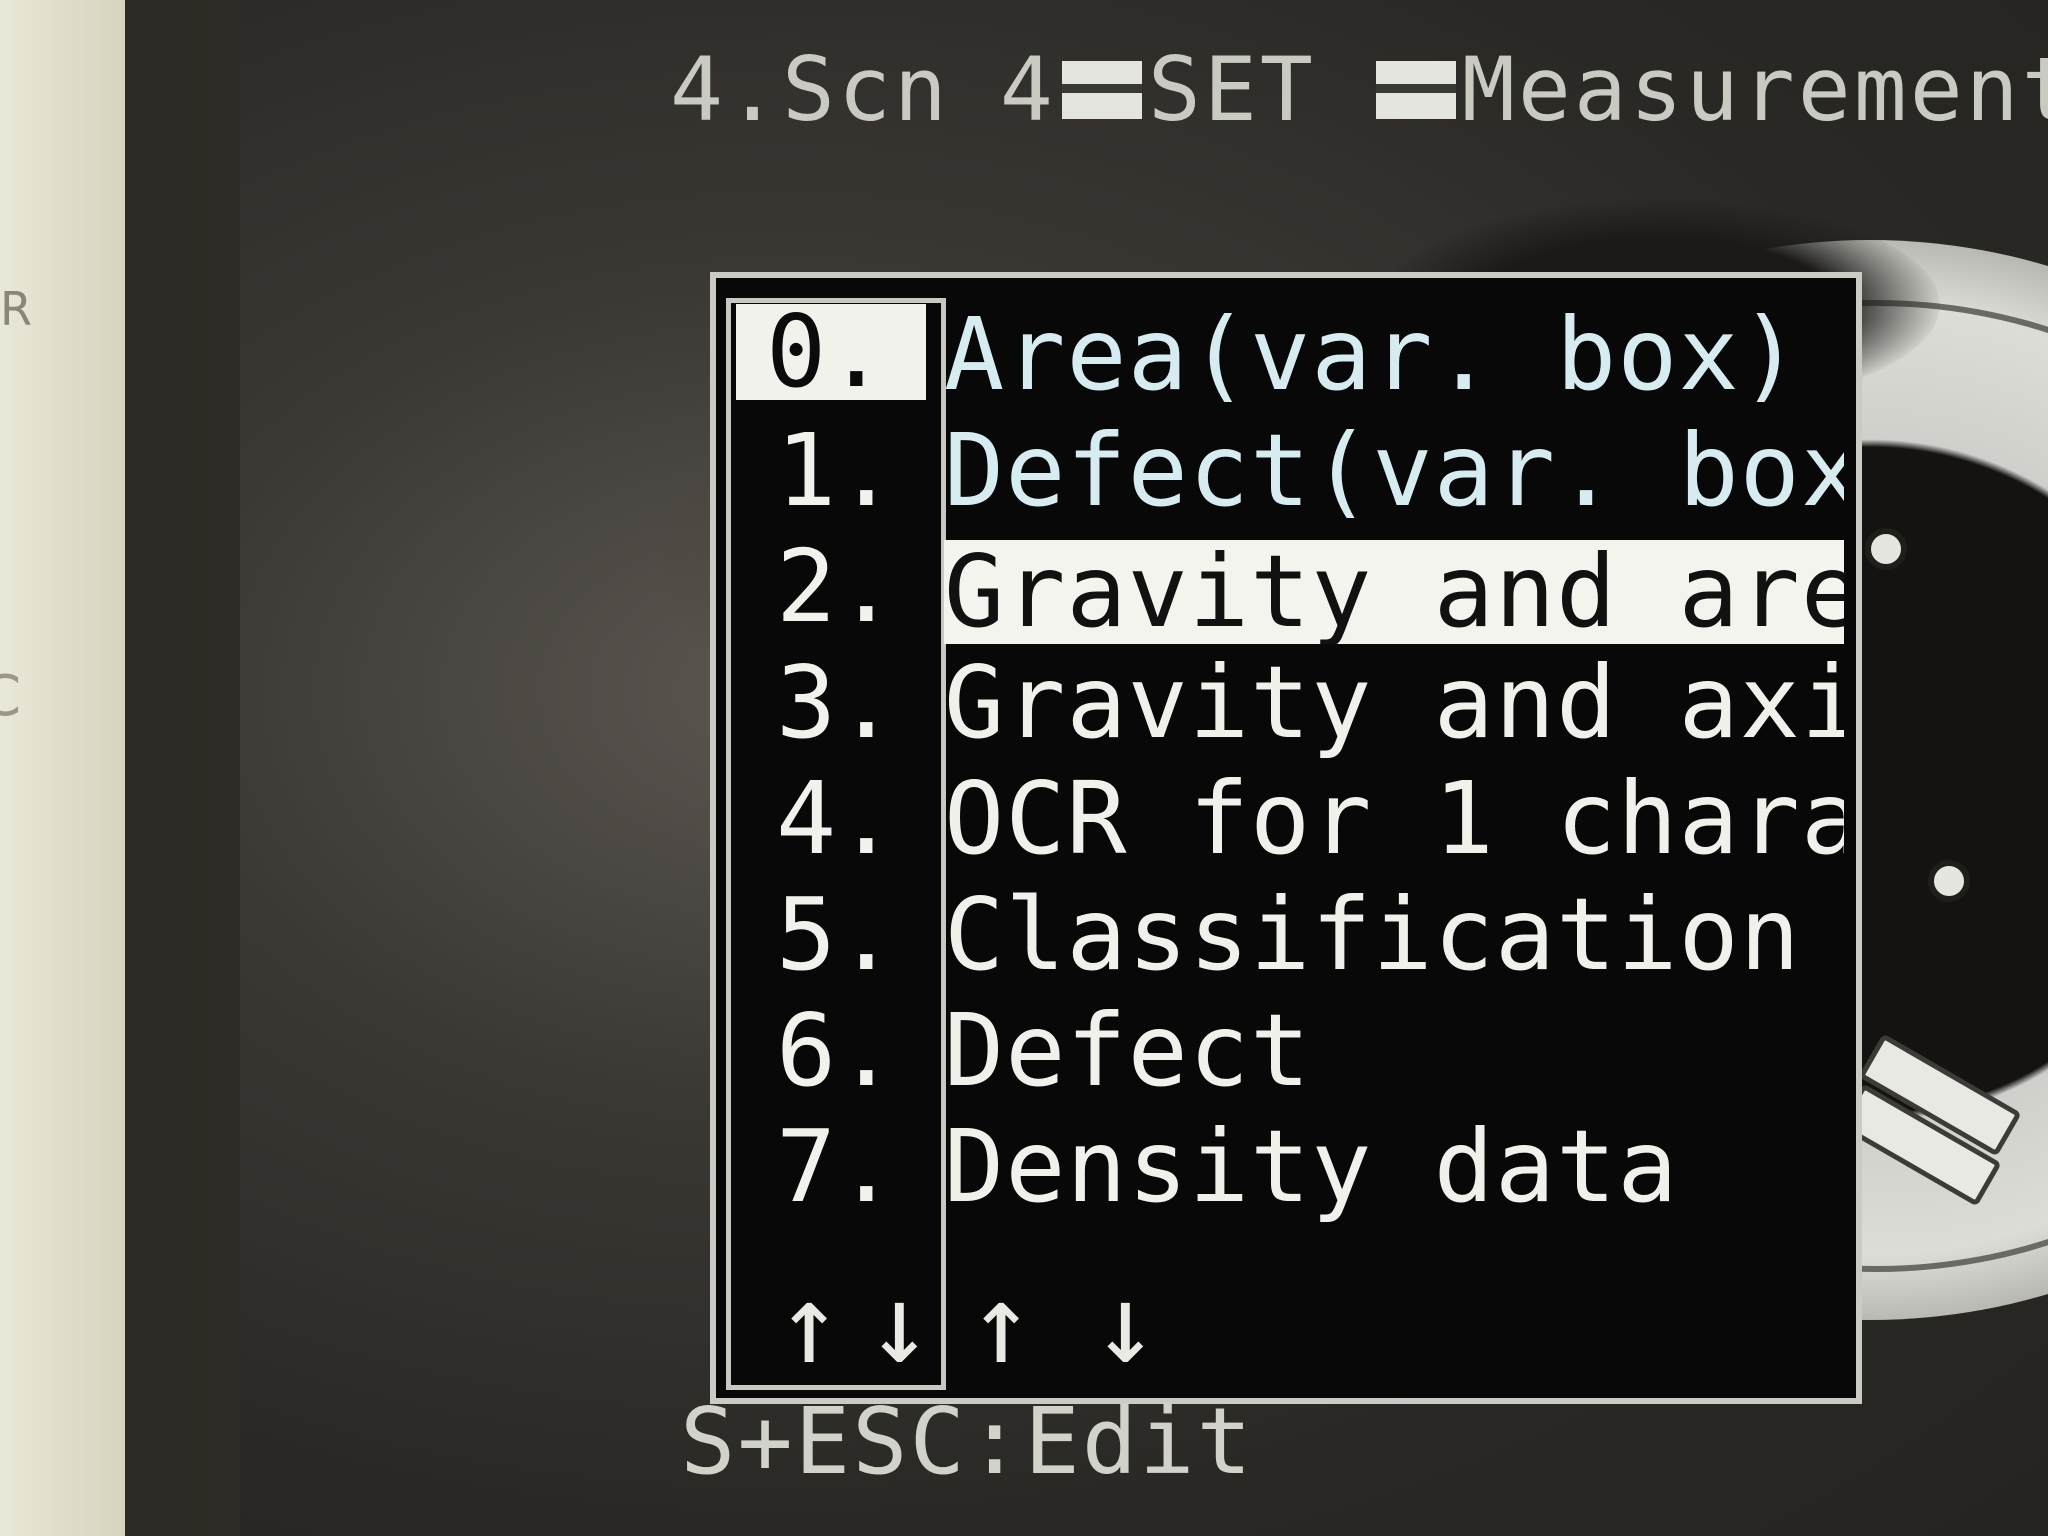 This screenshot has height=1536, width=2048. Describe the element at coordinates (836, 1166) in the screenshot. I see `menu-item-number: 7.` at that location.